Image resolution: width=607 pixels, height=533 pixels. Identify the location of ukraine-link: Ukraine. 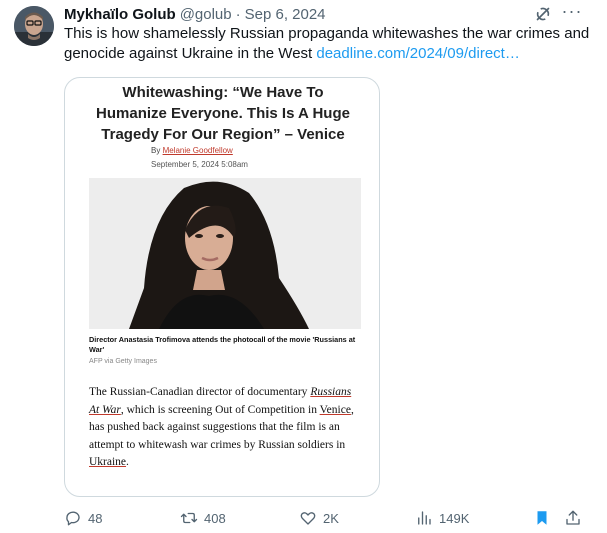
(108, 462).